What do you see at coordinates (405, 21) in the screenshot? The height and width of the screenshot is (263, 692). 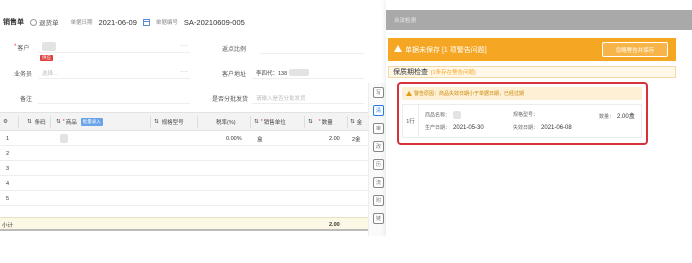 I see `panel-title: 合法检测` at bounding box center [405, 21].